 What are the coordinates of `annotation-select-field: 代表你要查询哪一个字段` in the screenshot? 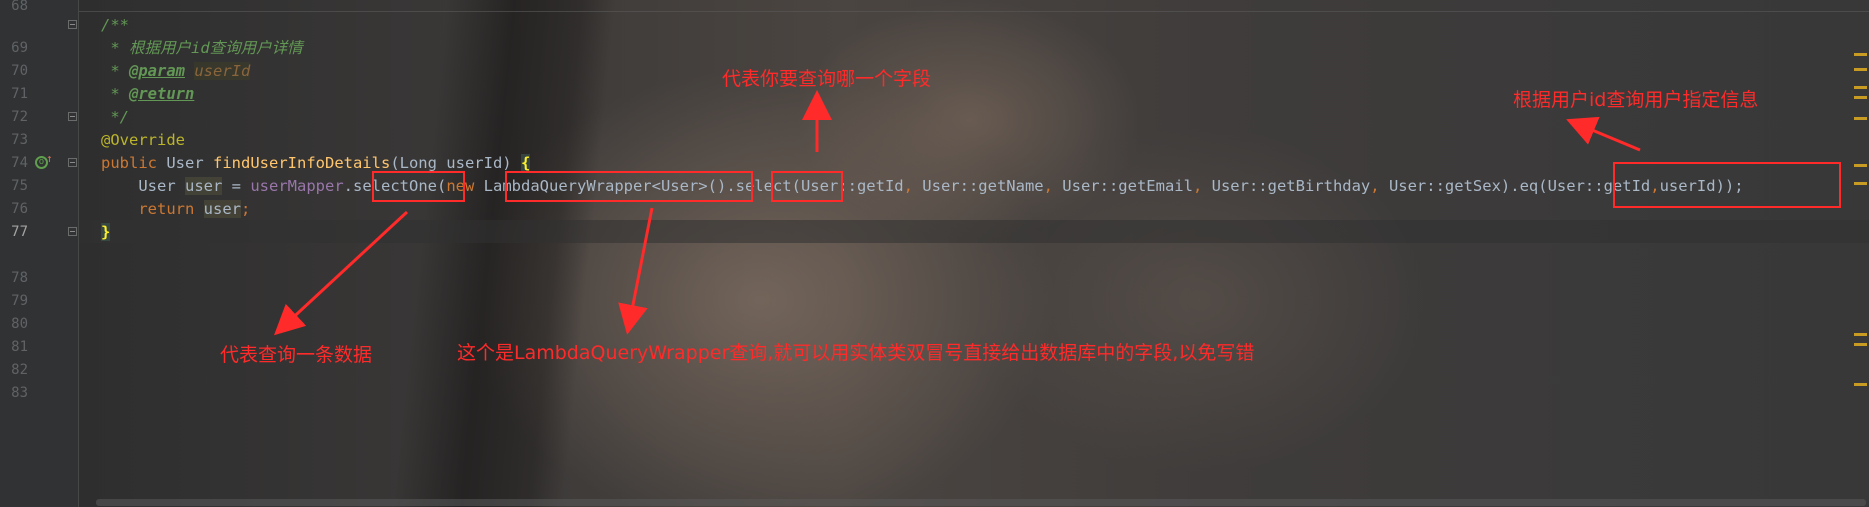 It's located at (827, 79).